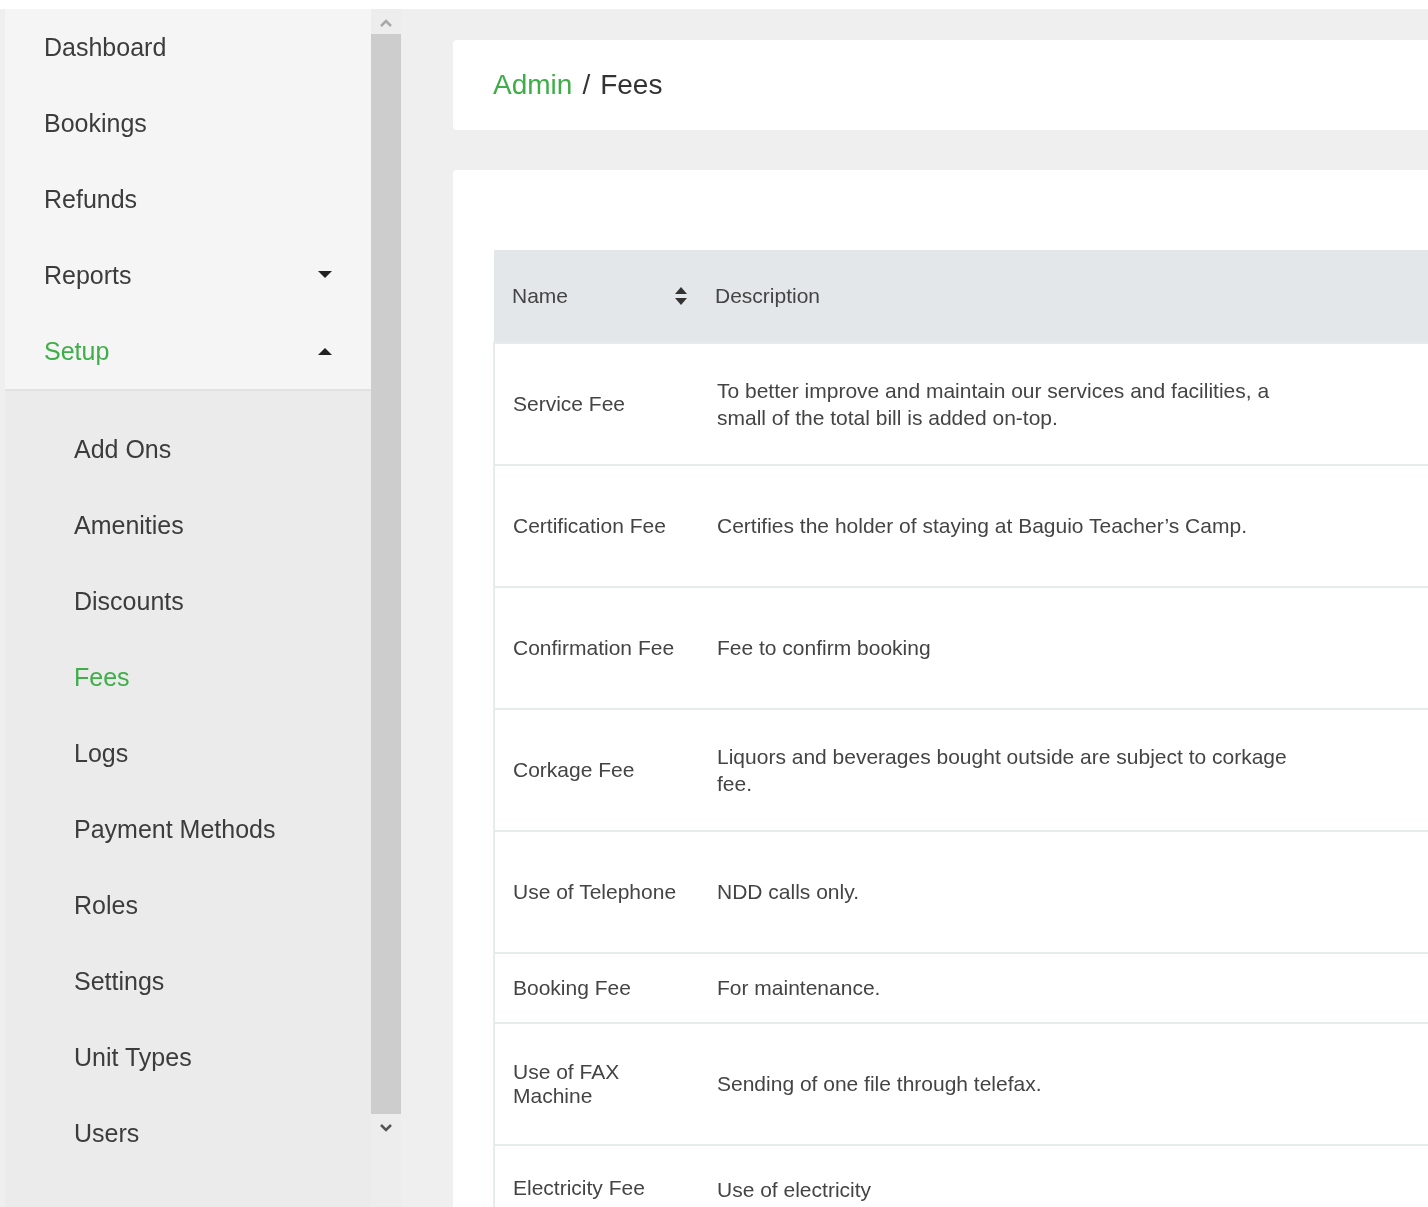  Describe the element at coordinates (188, 275) in the screenshot. I see `sidebar-item: Reports` at that location.